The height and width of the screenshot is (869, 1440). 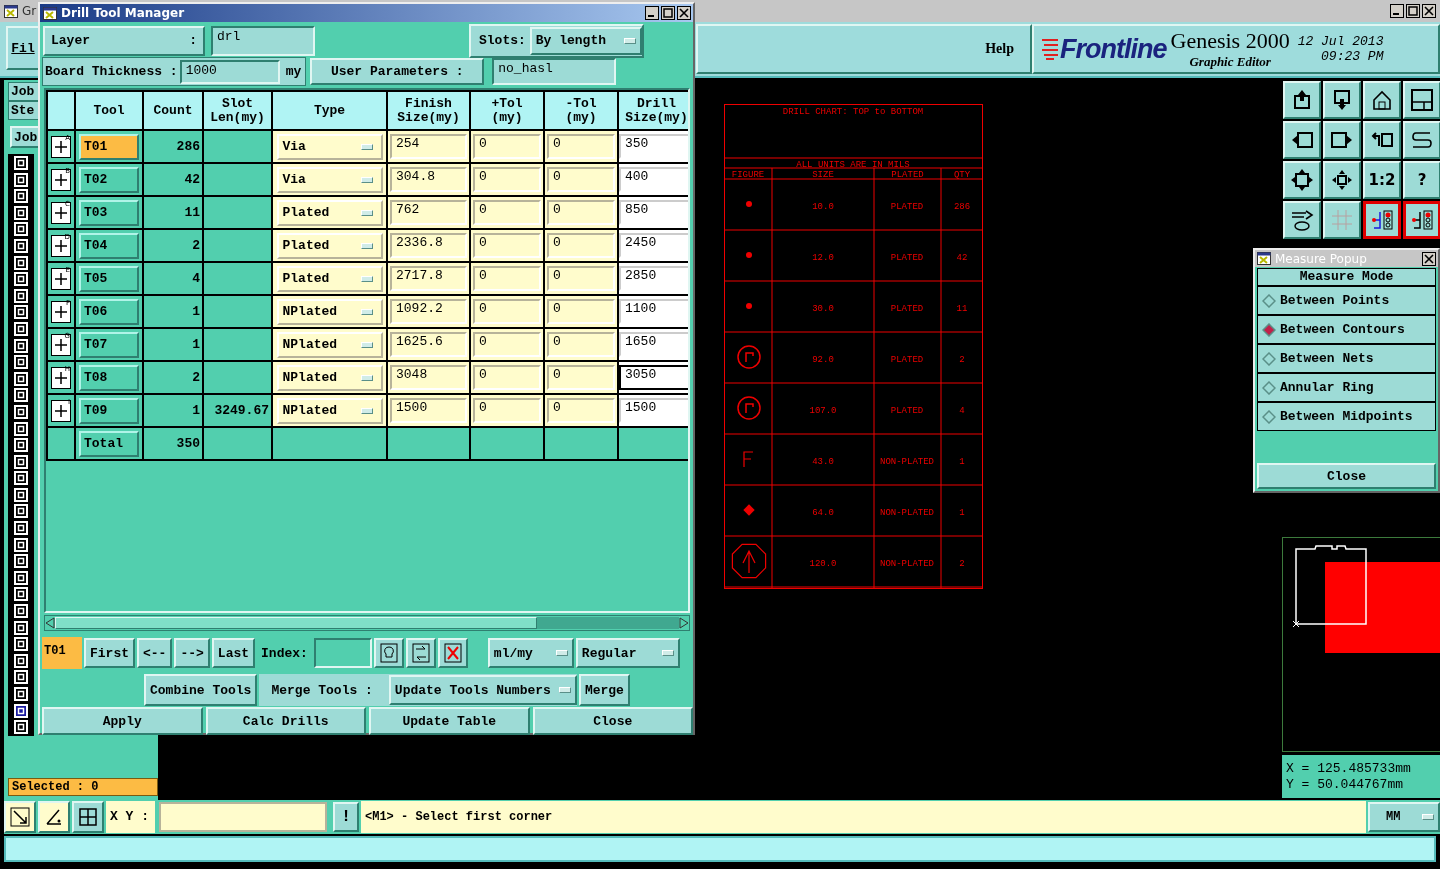 What do you see at coordinates (482, 690) in the screenshot?
I see `merge-mode-dropdown: Update Tools Numbers` at bounding box center [482, 690].